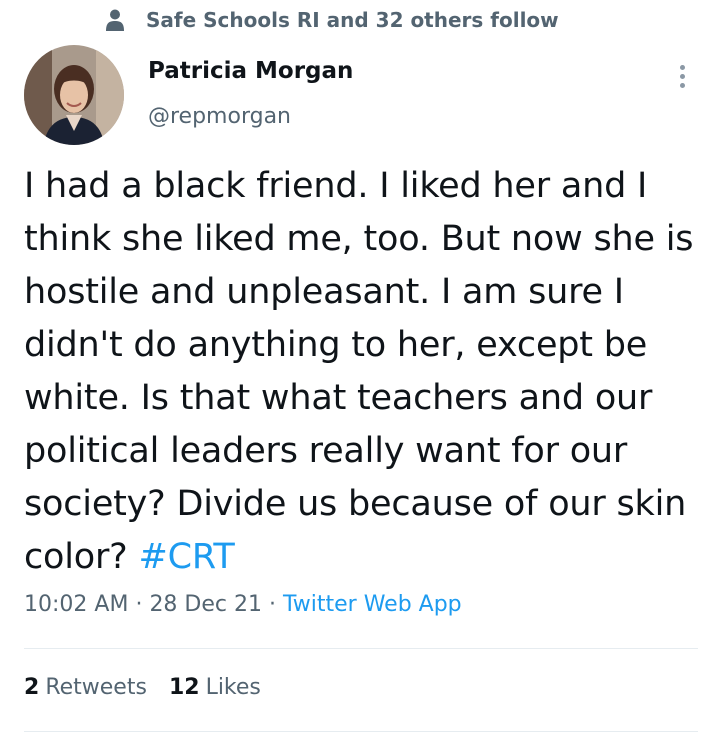 The image size is (720, 733). What do you see at coordinates (96, 687) in the screenshot?
I see `retweets-label: Retweets` at bounding box center [96, 687].